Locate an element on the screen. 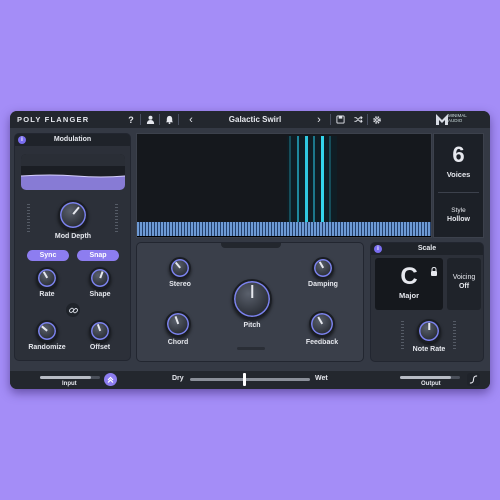  output-slider is located at coordinates (430, 377).